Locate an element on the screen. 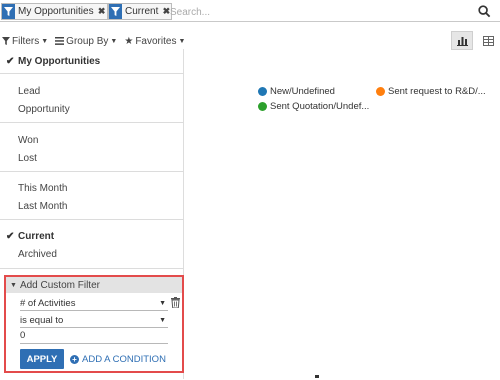  filters-label: Filters is located at coordinates (26, 41).